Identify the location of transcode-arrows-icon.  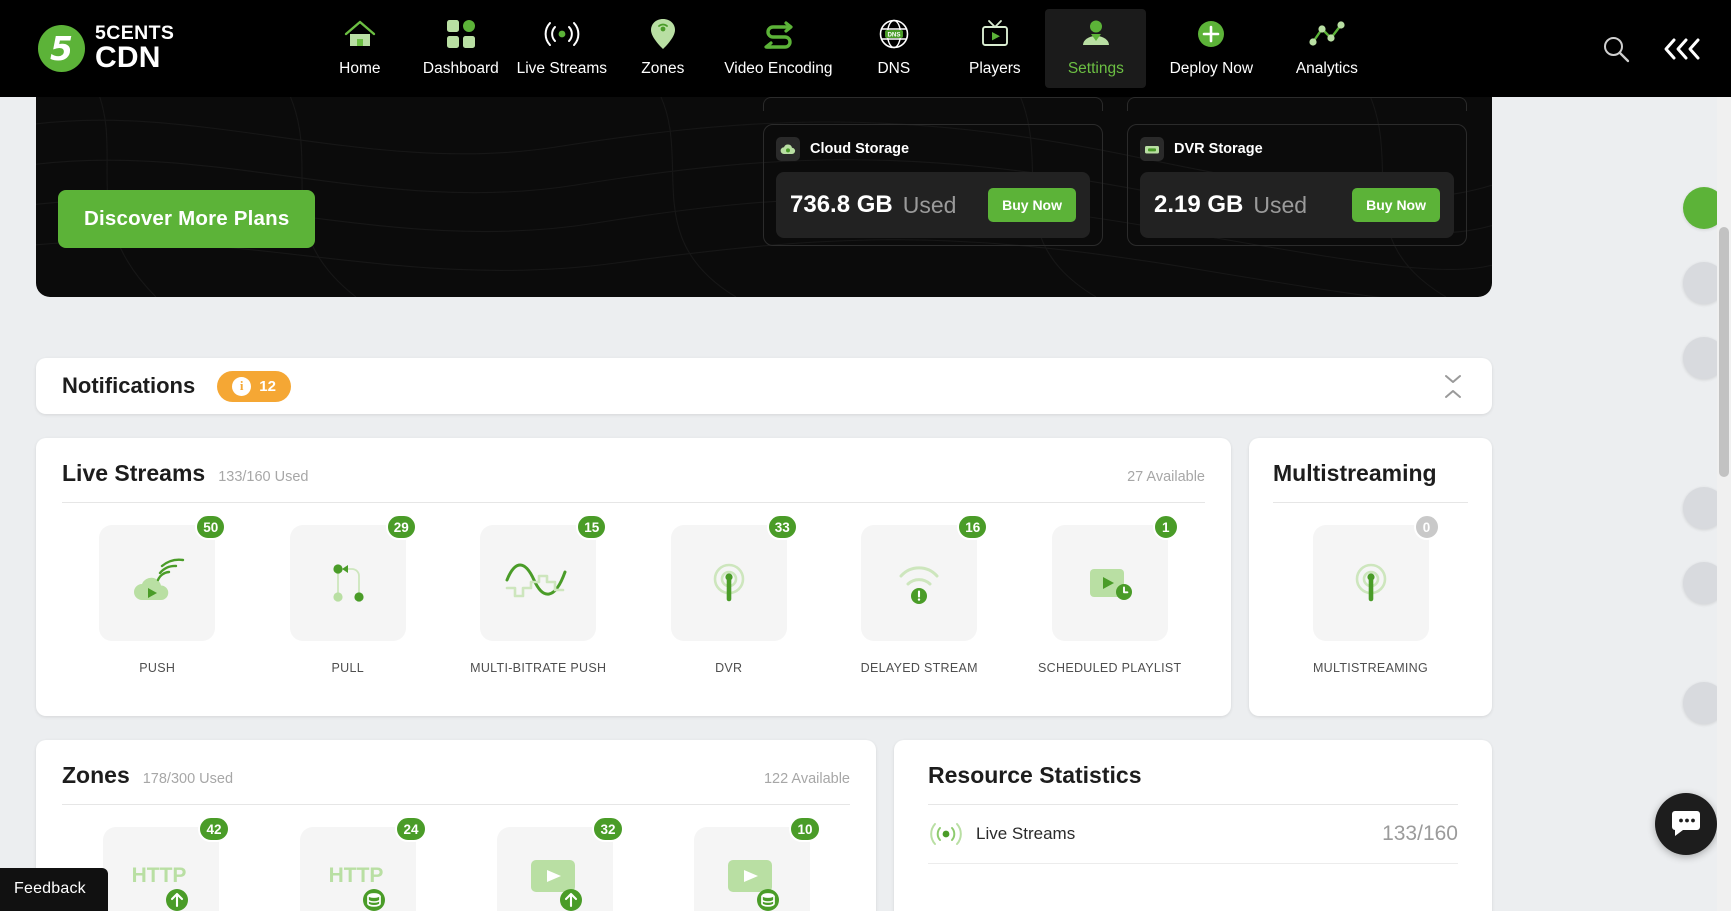
(778, 34).